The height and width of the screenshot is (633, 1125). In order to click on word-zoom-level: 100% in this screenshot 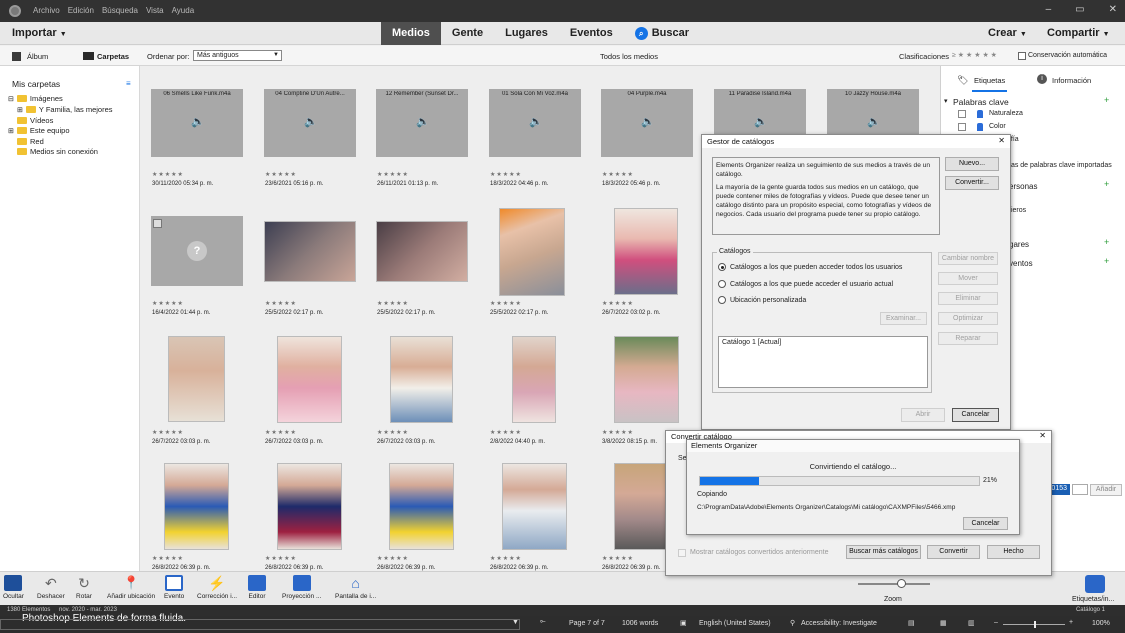, I will do `click(1101, 623)`.